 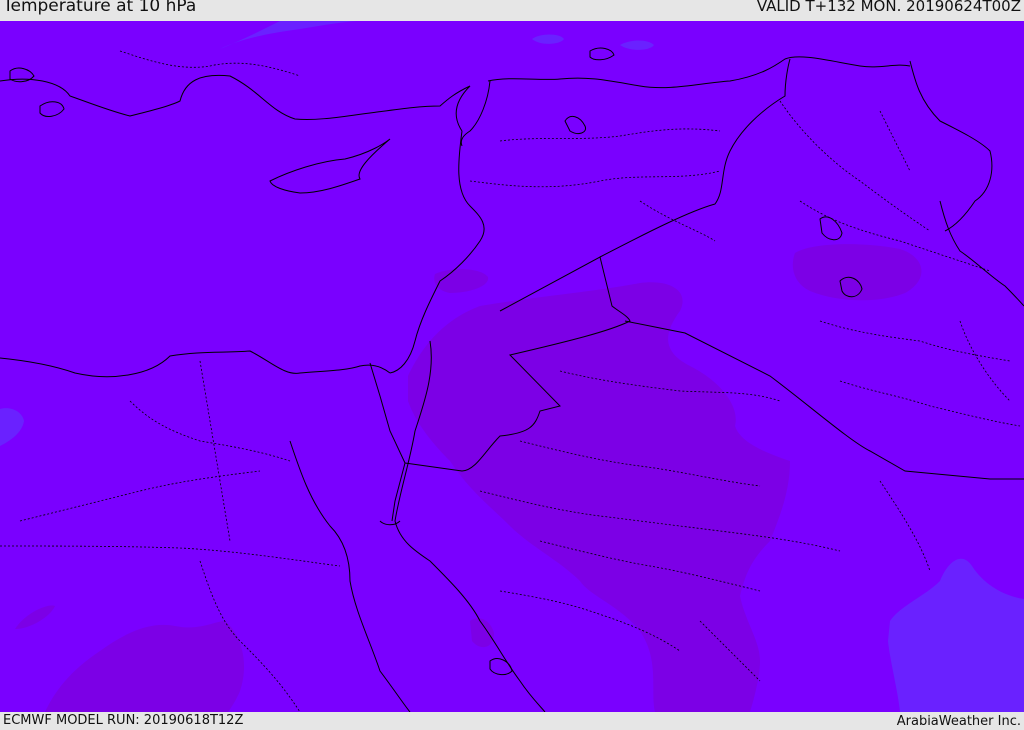 What do you see at coordinates (123, 720) in the screenshot?
I see `model-run-label: ECMWF MODEL RUN: 20190618T12Z` at bounding box center [123, 720].